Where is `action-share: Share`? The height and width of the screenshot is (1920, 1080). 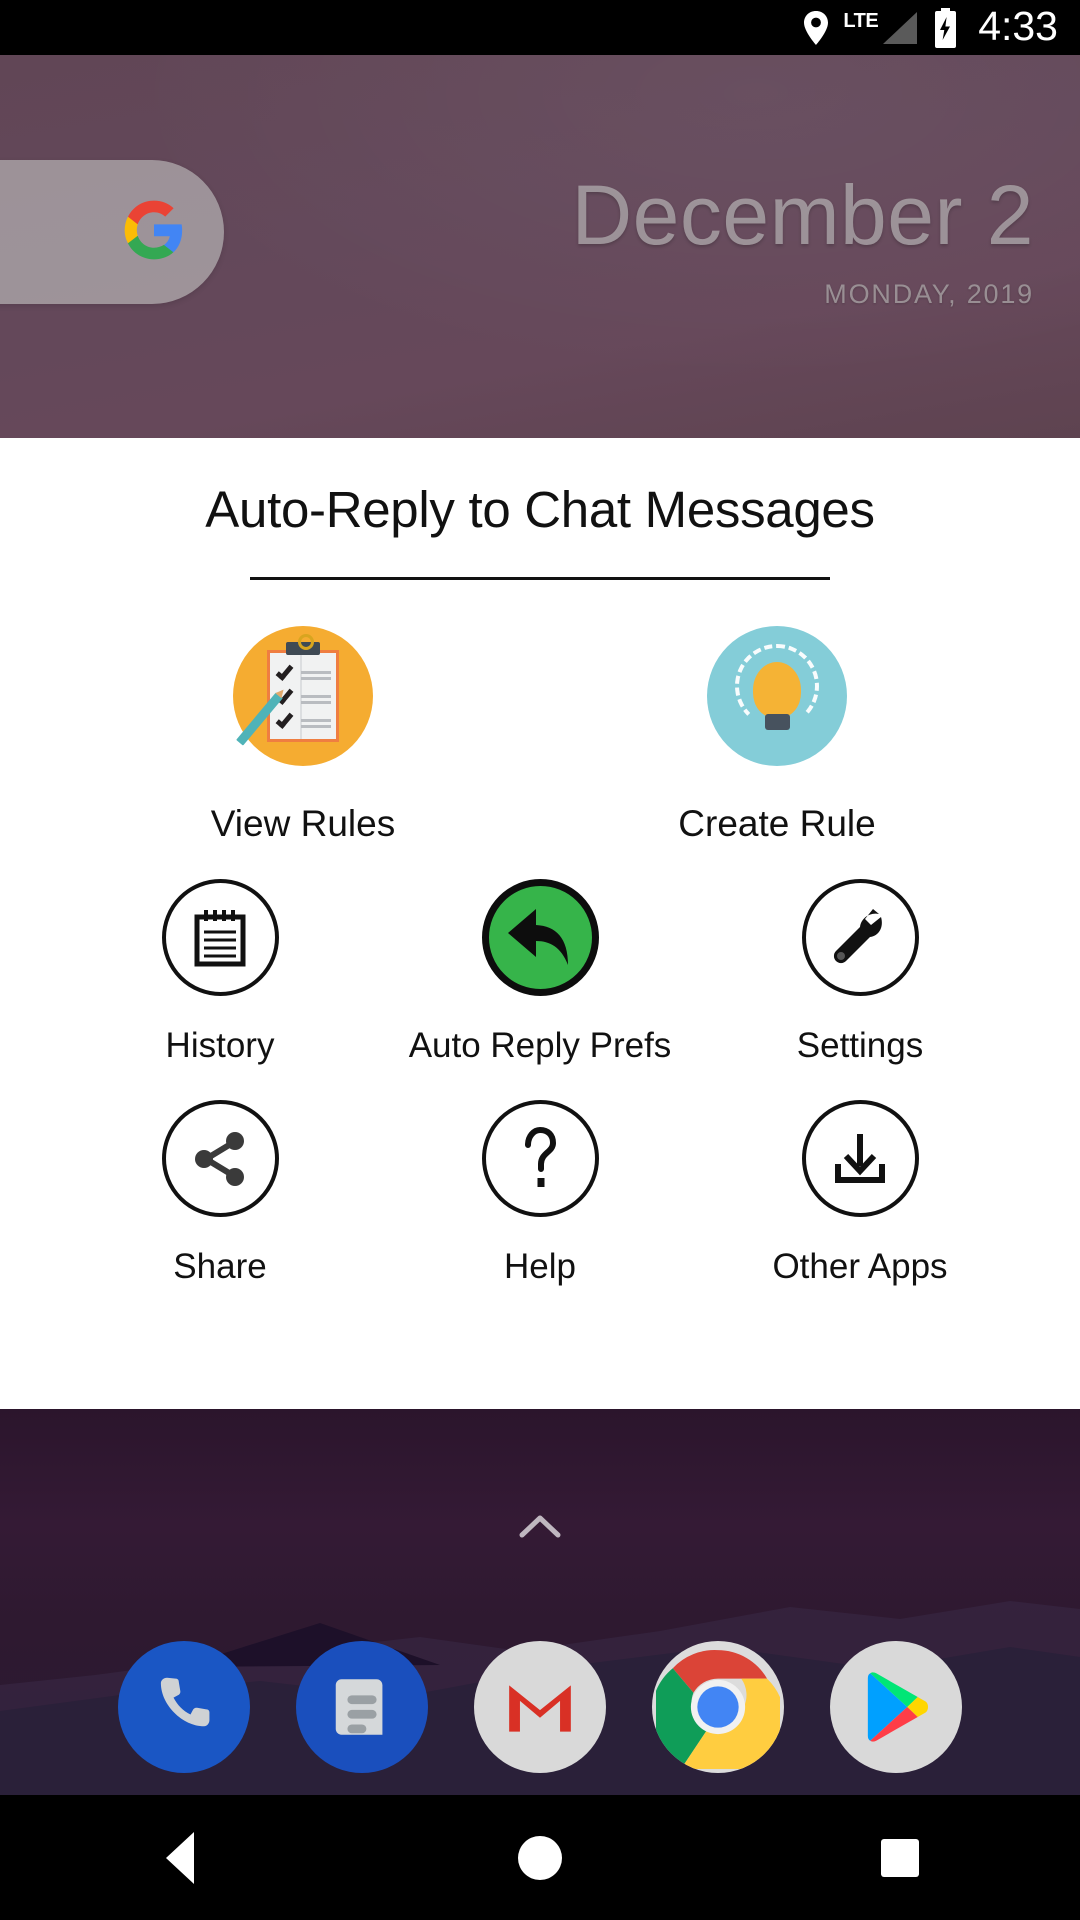
action-share: Share is located at coordinates (220, 1193).